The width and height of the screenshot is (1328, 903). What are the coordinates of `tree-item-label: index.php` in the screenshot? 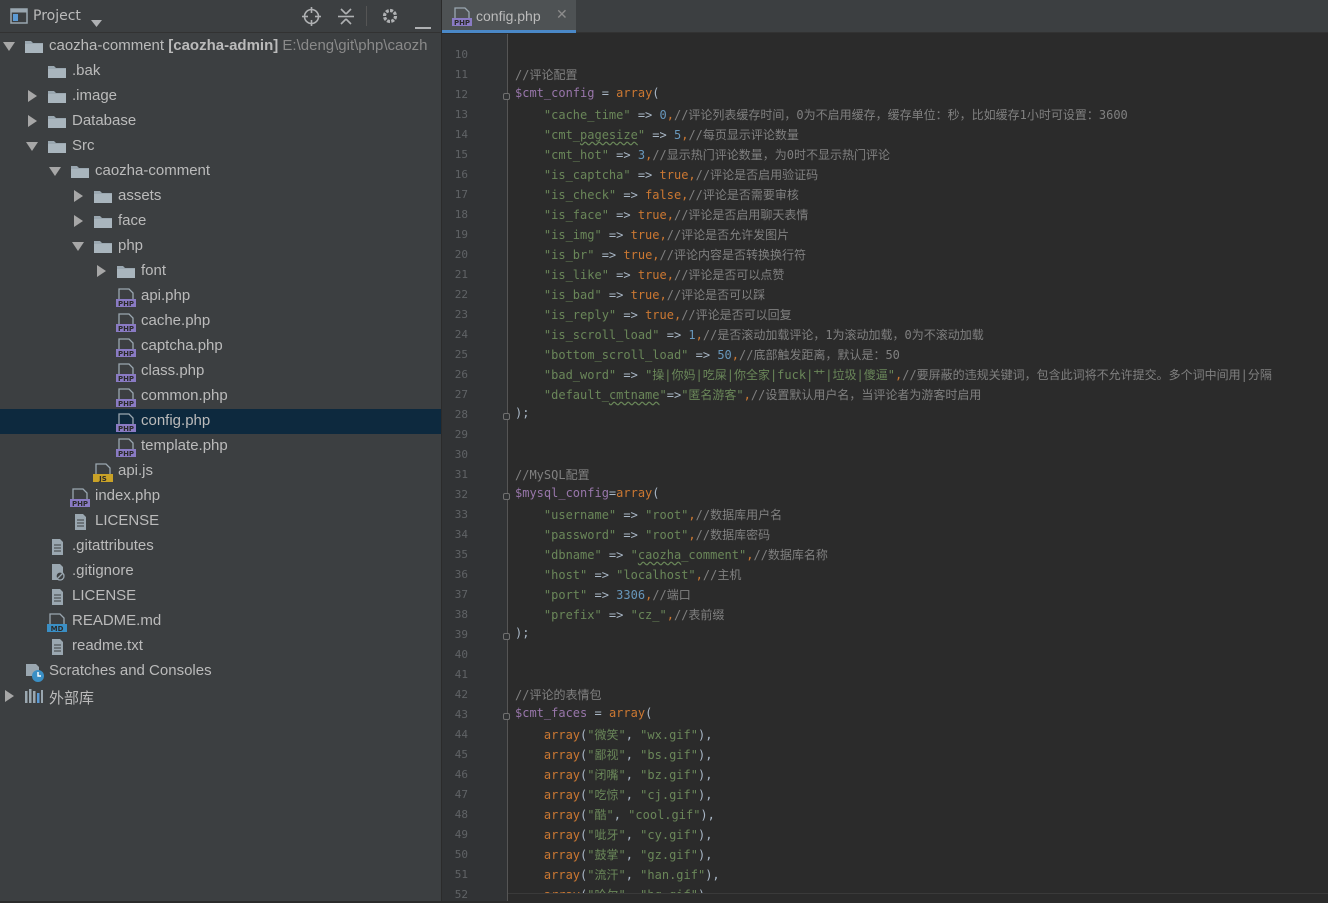 It's located at (127, 495).